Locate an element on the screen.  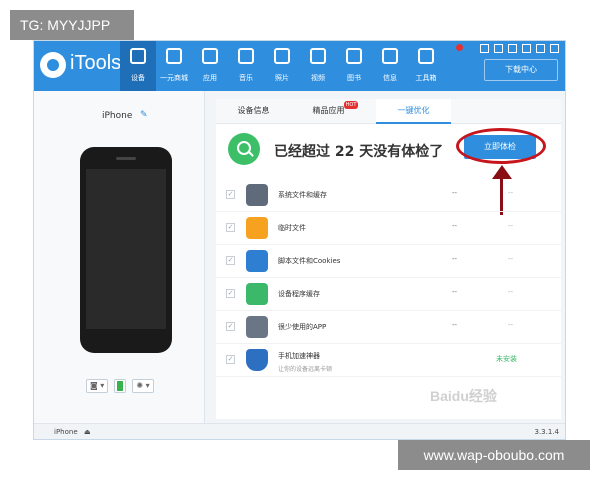
status-bar: iPhone ⏏ 3.3.1.4 is located at coordinates (299, 431).